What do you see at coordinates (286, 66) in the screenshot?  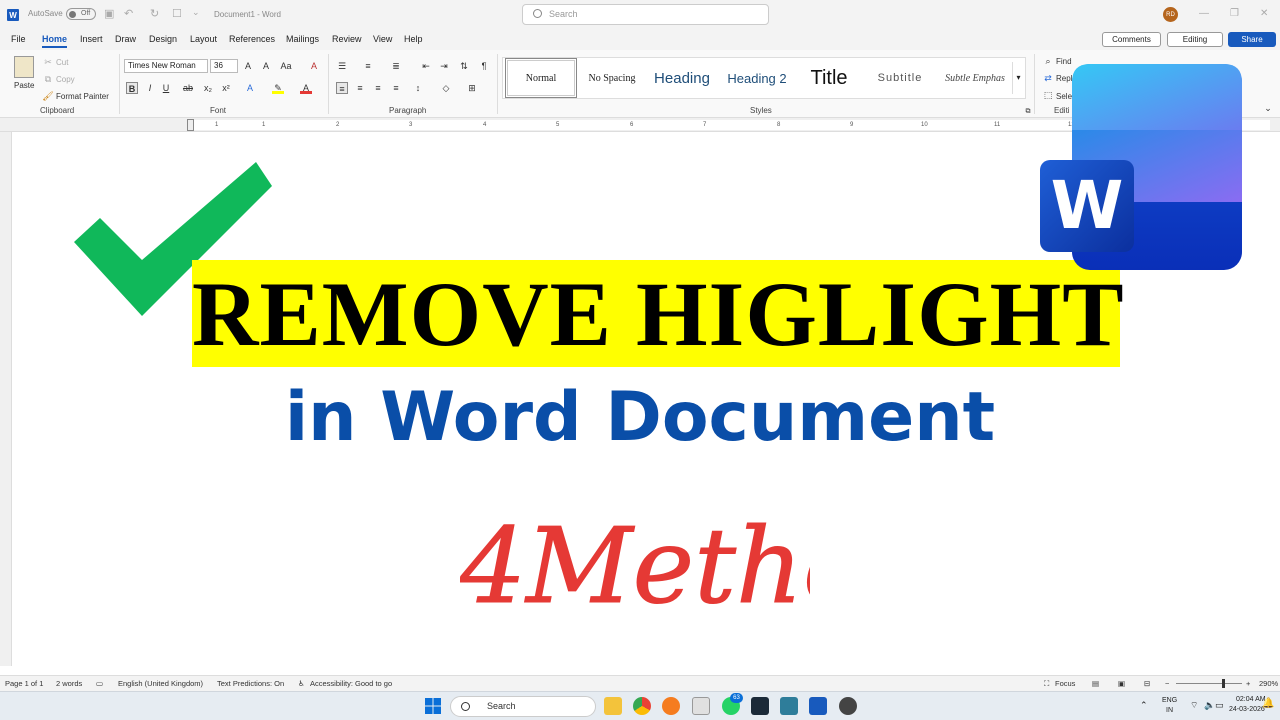 I see `change-case-icon: Aa` at bounding box center [286, 66].